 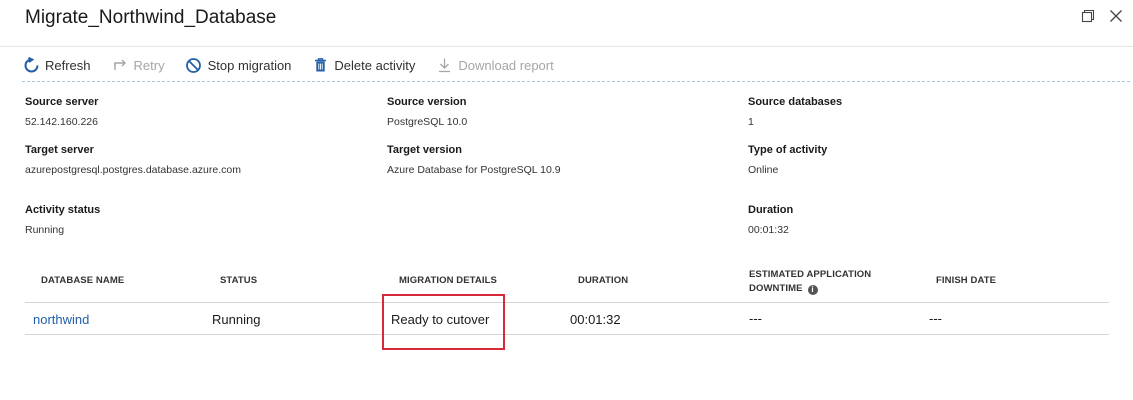 What do you see at coordinates (194, 65) in the screenshot?
I see `stop-icon` at bounding box center [194, 65].